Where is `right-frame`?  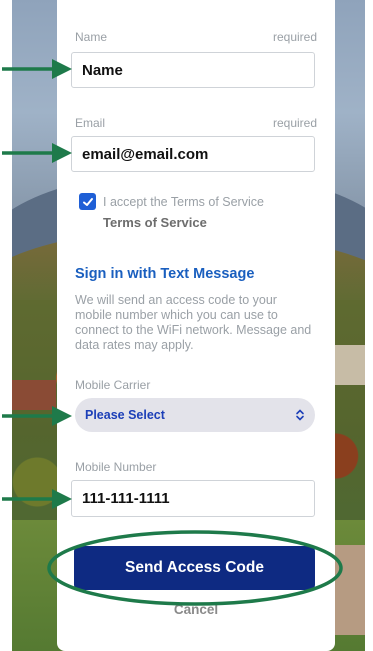 right-frame is located at coordinates (369, 325).